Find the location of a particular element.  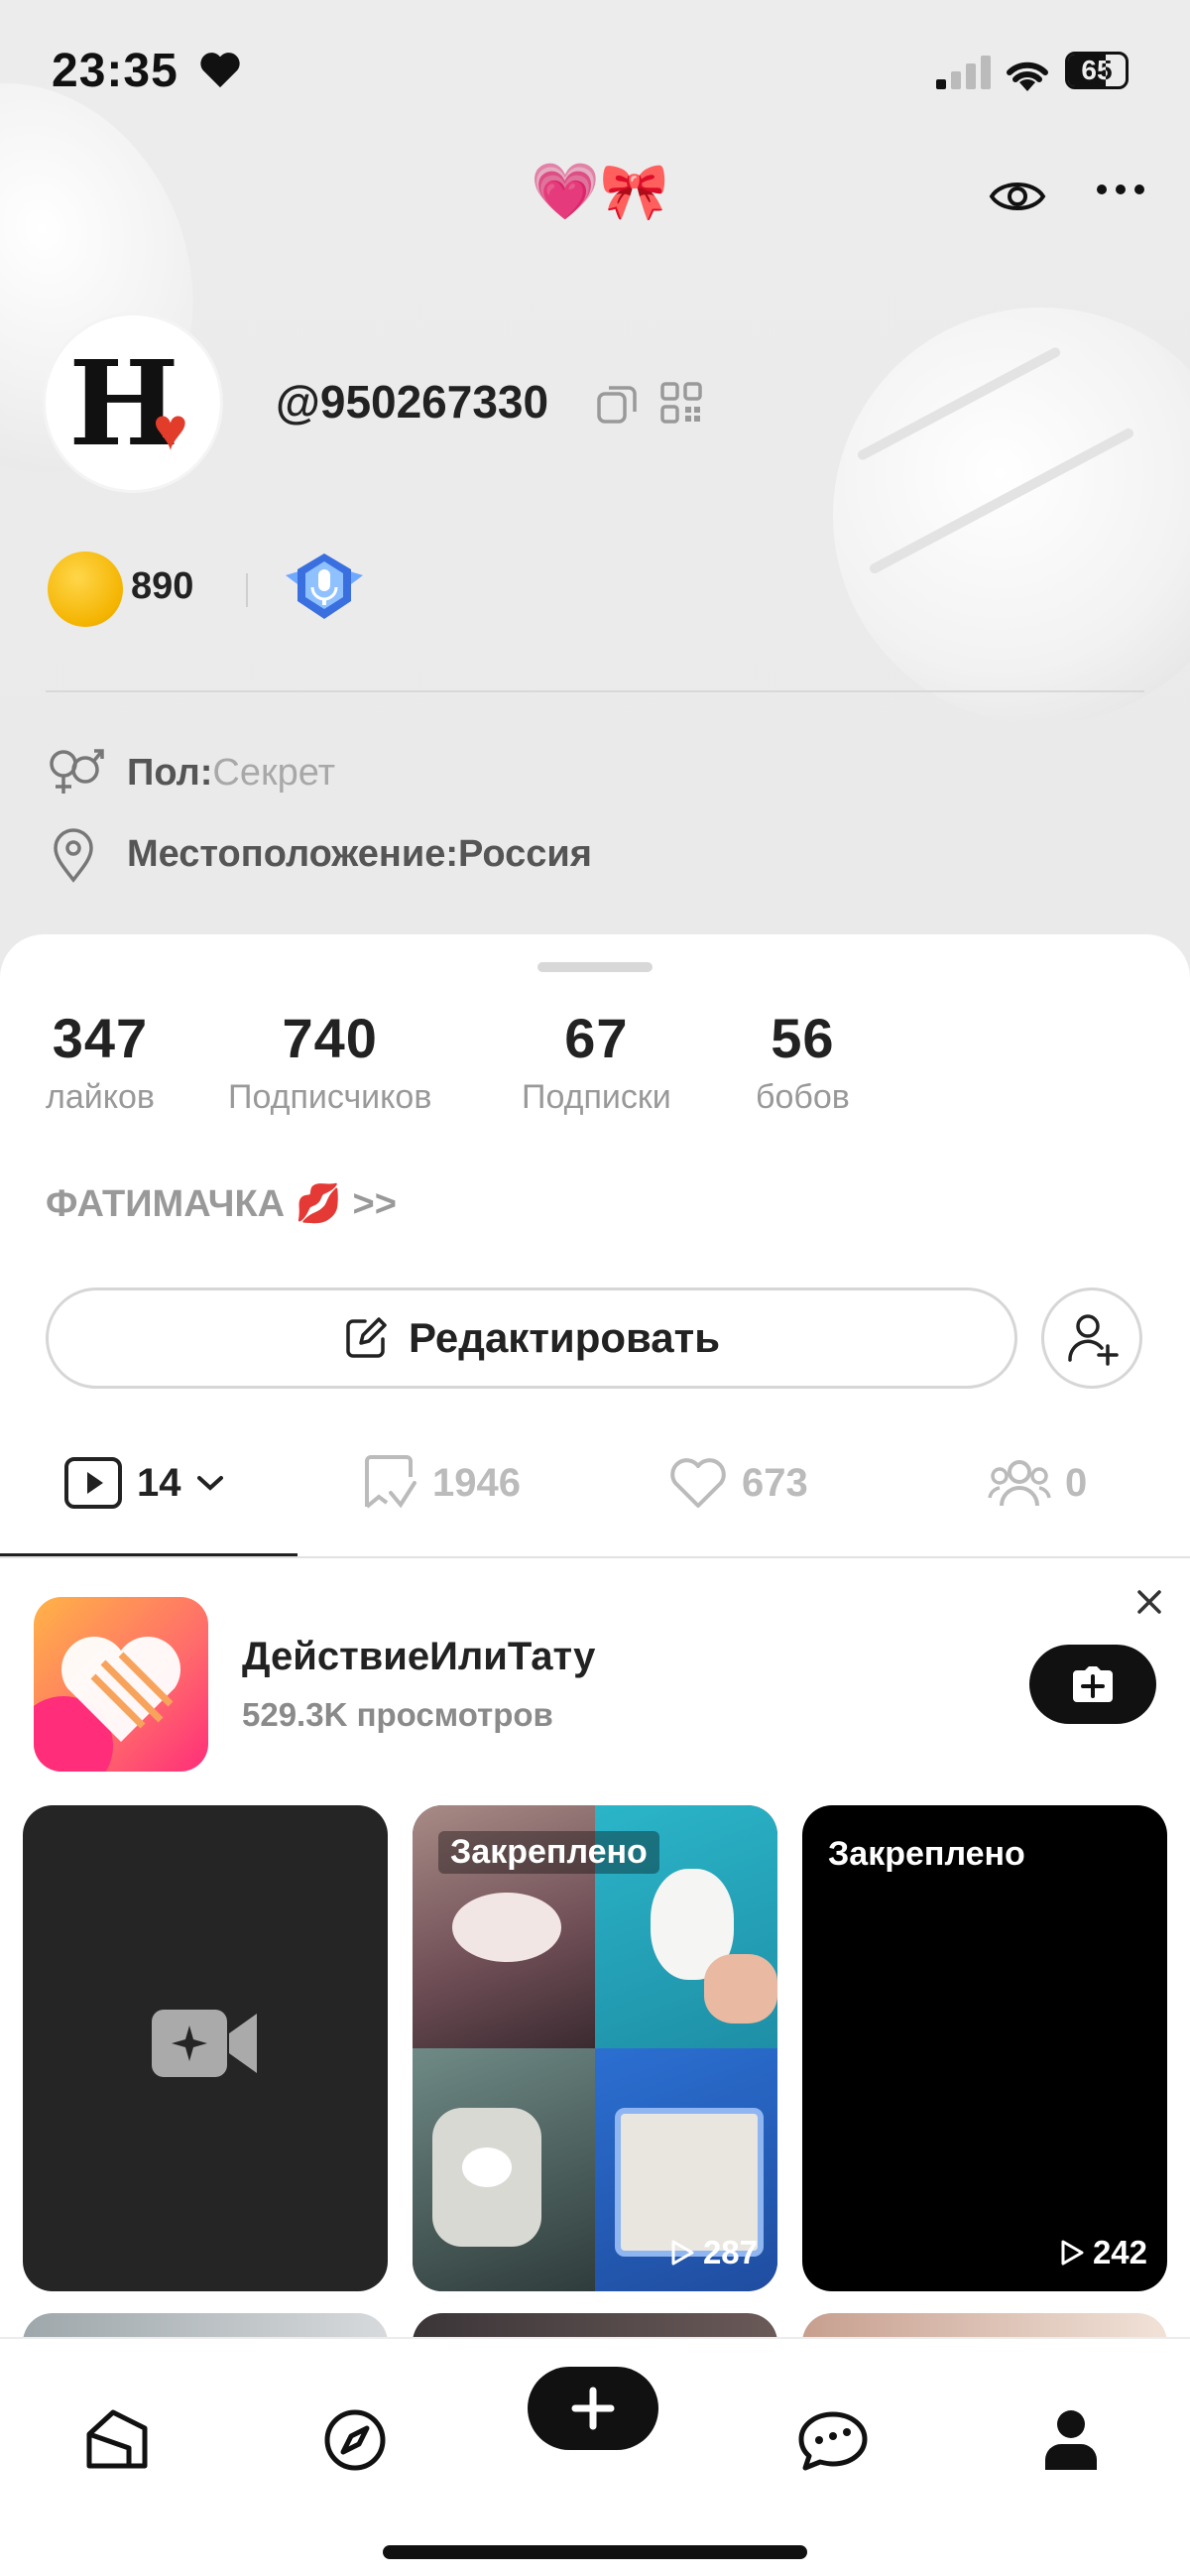

location-label: Местоположение: is located at coordinates (292, 854).